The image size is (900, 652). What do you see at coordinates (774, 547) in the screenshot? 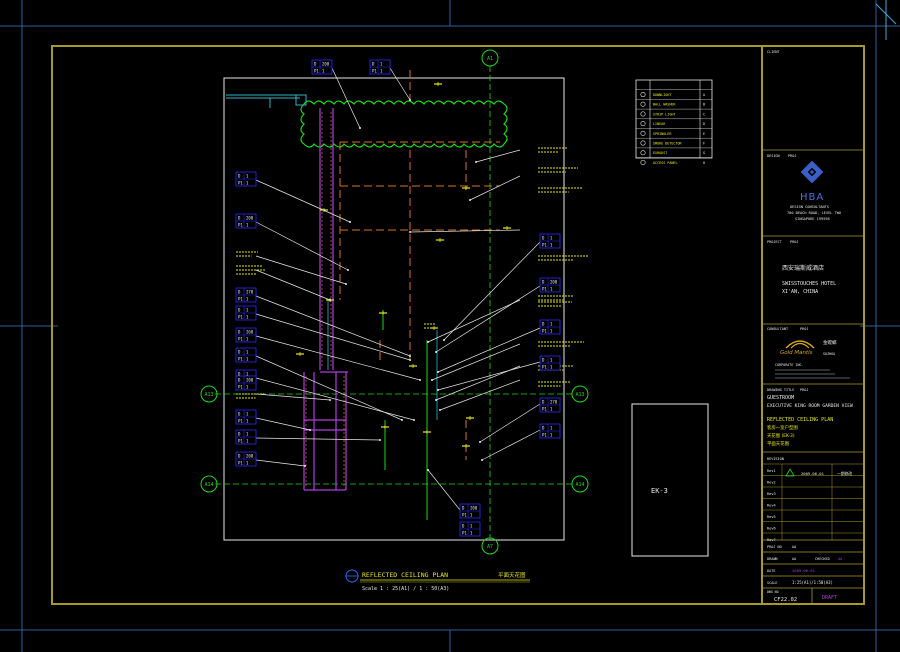
I see `proj-no-label: PROJ NO` at bounding box center [774, 547].